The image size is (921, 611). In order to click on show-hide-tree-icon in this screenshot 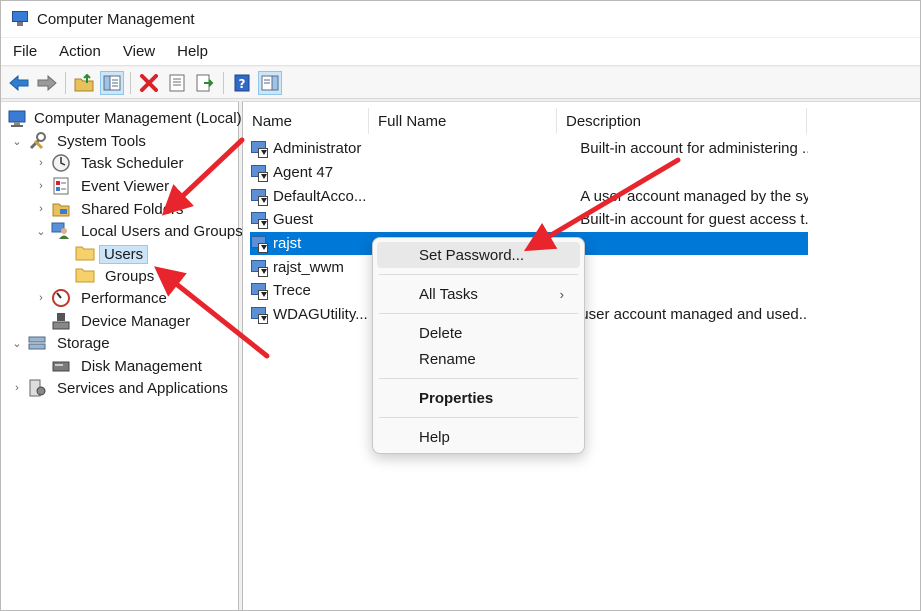, I will do `click(112, 82)`.